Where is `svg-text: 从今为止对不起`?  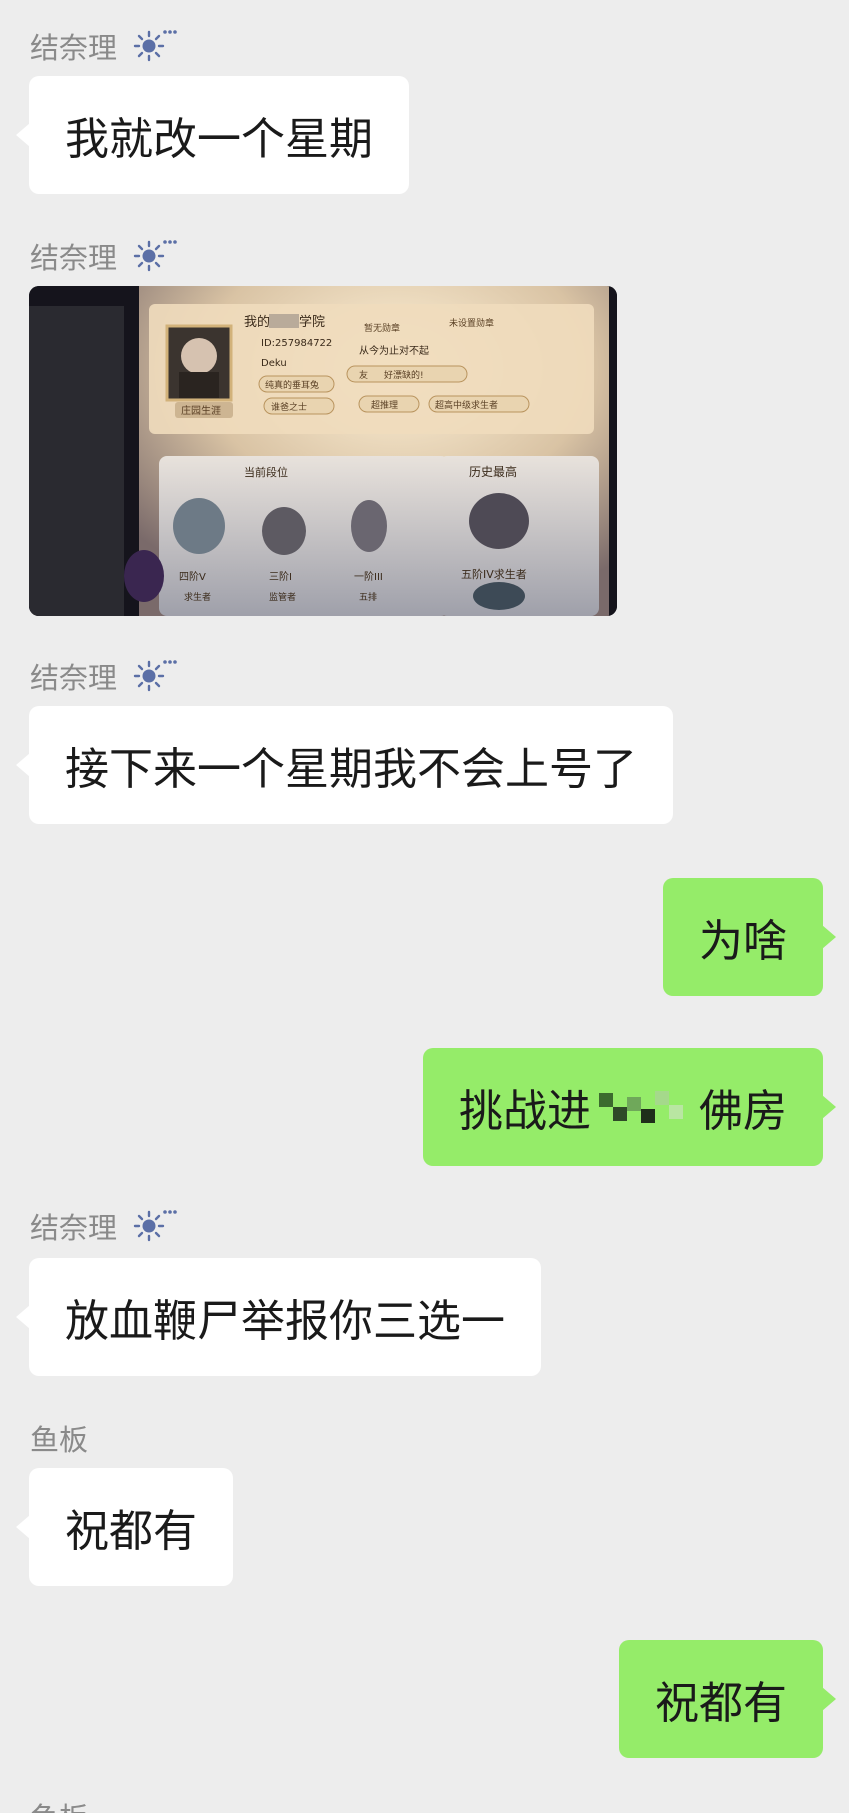 svg-text: 从今为止对不起 is located at coordinates (394, 350).